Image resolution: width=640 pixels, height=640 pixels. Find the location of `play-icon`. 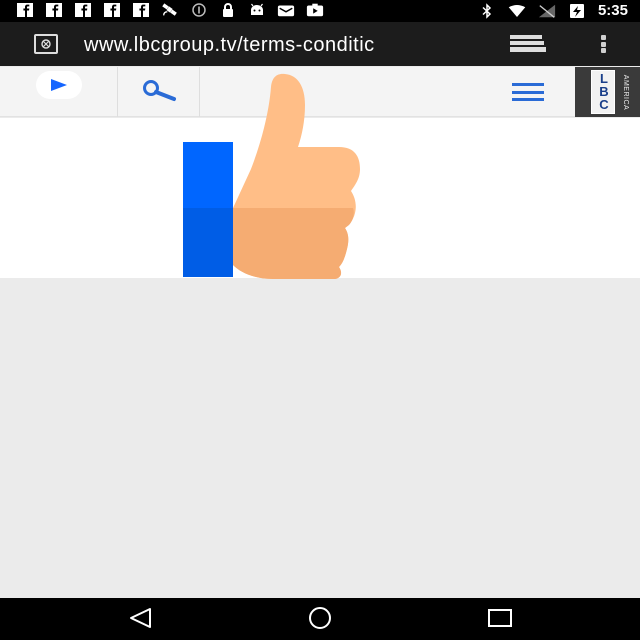

play-icon is located at coordinates (59, 85).